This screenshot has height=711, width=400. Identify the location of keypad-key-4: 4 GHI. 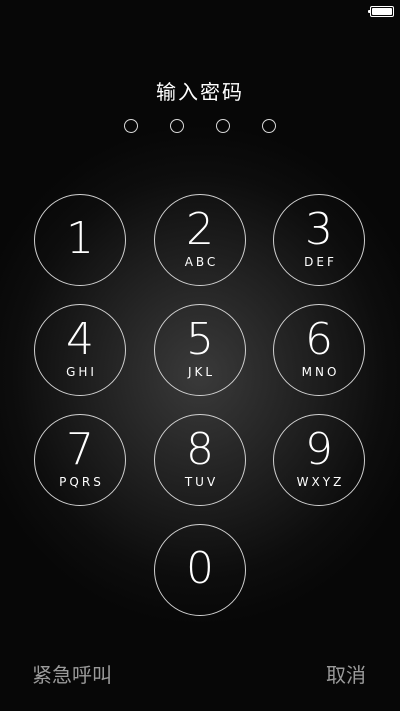
(80, 350).